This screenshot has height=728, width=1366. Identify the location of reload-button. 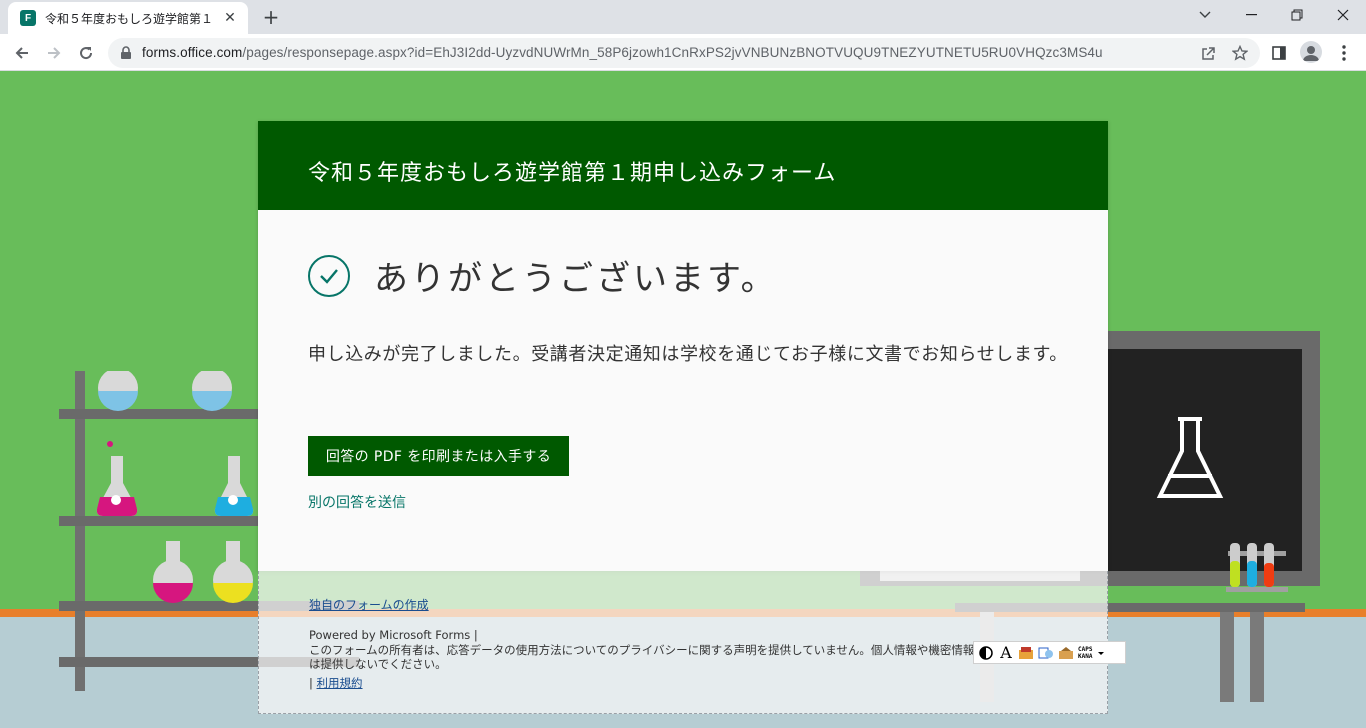
(86, 53).